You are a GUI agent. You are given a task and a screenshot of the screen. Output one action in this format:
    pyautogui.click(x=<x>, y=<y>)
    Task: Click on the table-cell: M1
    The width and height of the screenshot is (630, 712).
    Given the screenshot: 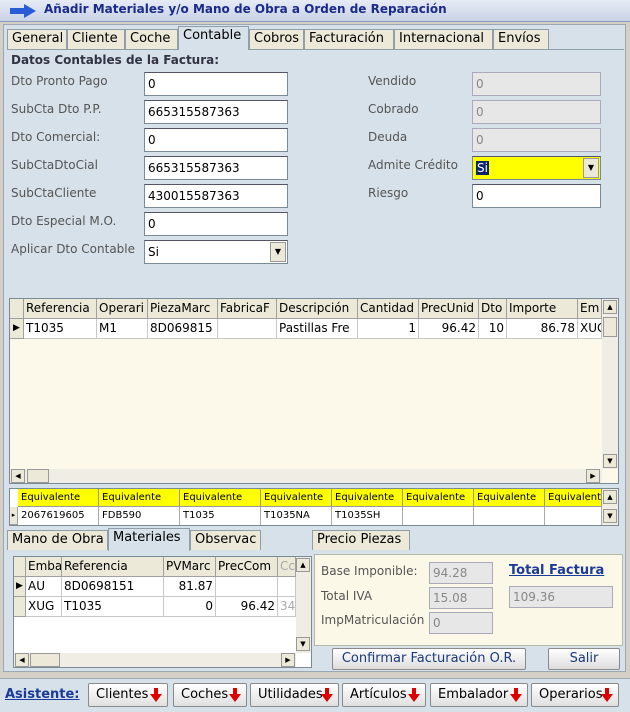 What is the action you would take?
    pyautogui.click(x=122, y=329)
    